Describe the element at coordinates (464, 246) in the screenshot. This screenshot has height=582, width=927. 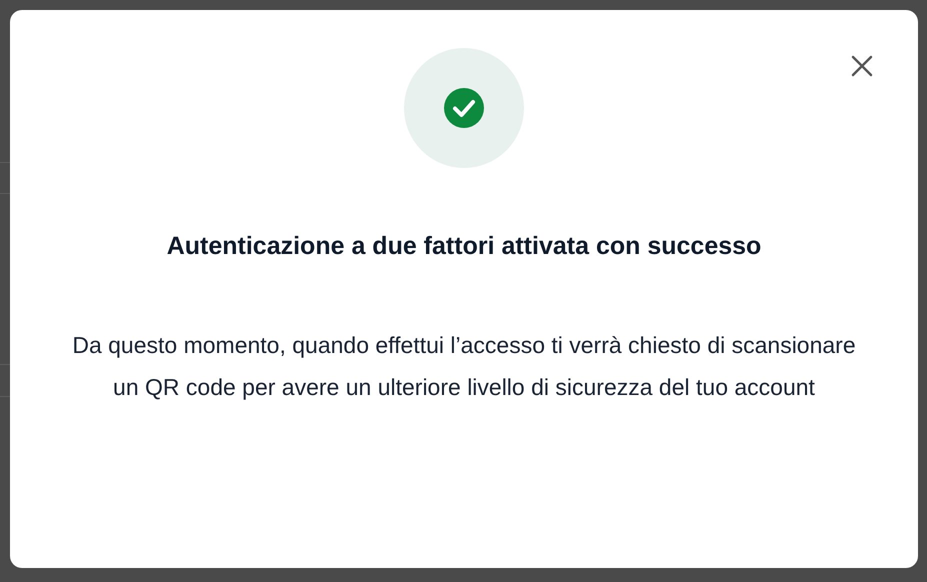
I see `dialog-title: Autenticazione a due fattori attivata con successo` at that location.